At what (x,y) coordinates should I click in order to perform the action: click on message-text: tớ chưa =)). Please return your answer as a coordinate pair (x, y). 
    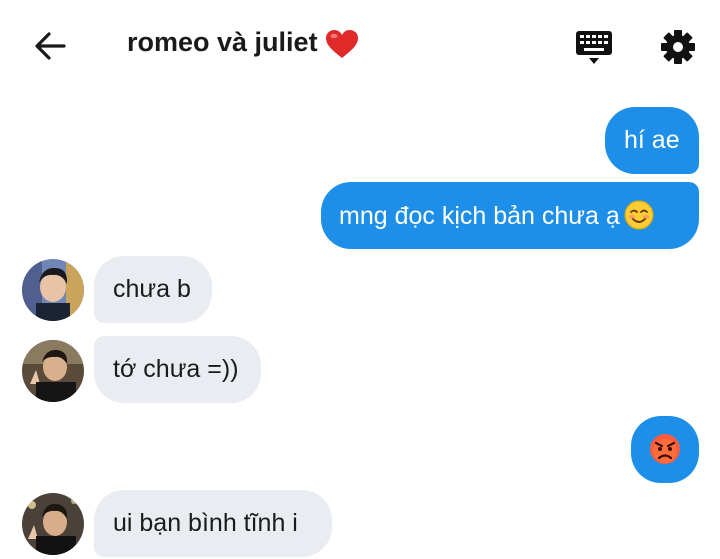
    Looking at the image, I should click on (176, 369).